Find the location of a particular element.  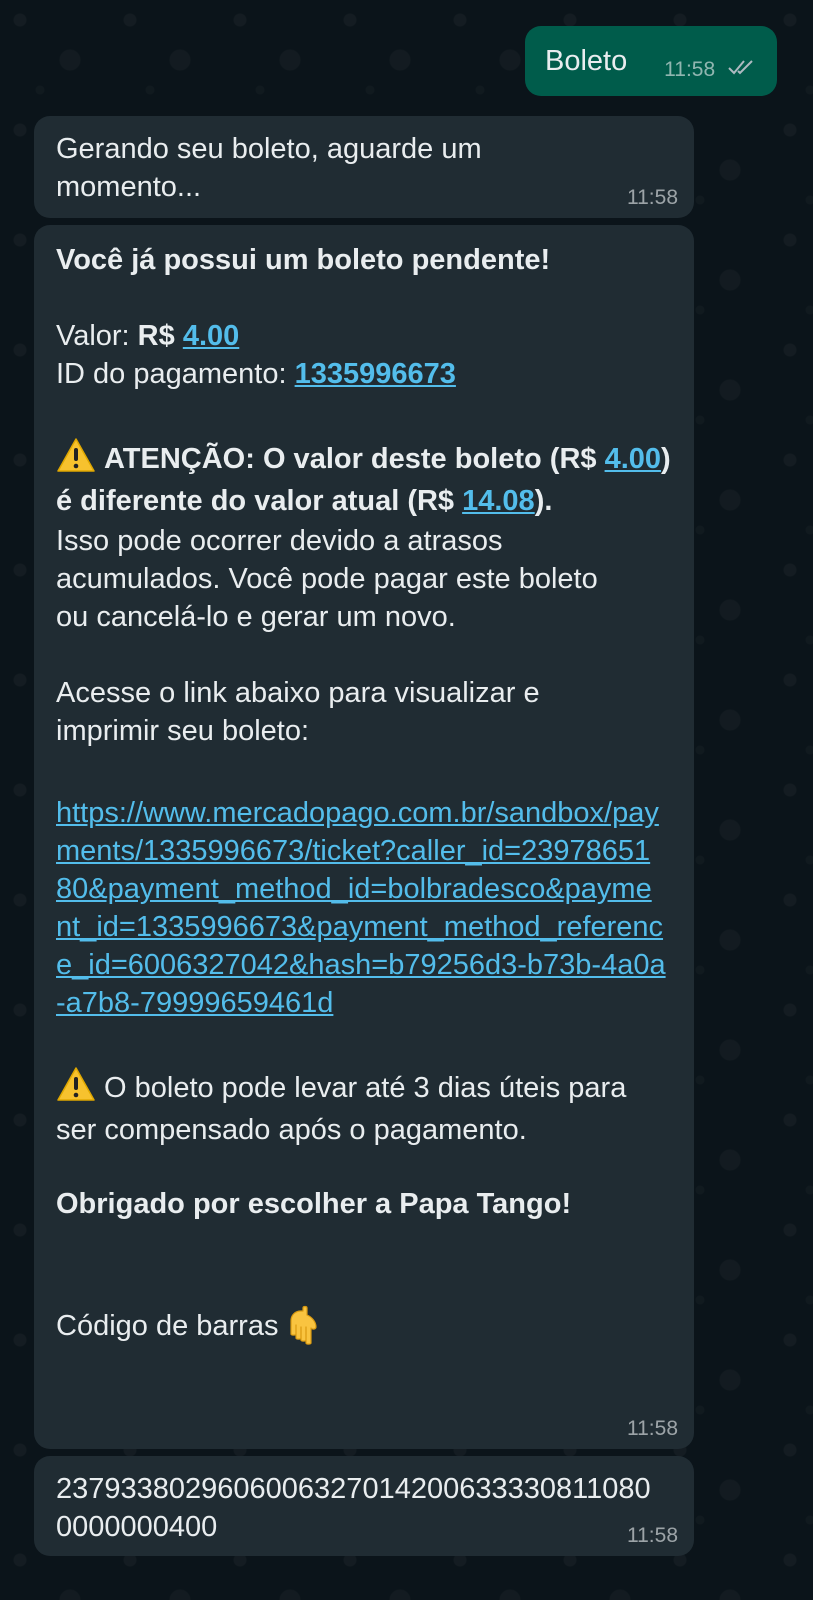

warning-prefix: ATENÇÃO: O valor deste boleto (R$ is located at coordinates (354, 459).